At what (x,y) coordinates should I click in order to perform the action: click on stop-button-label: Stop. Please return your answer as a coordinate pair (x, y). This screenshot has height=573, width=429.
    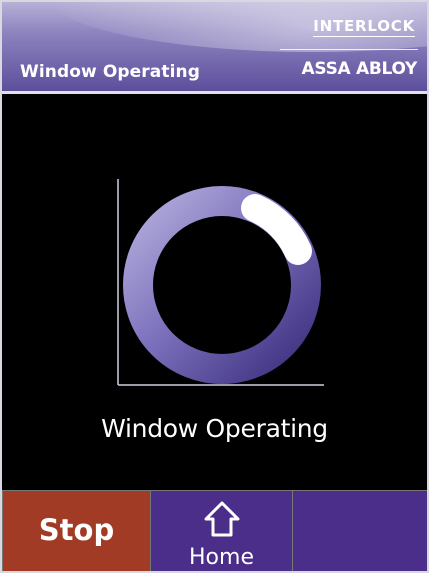
    Looking at the image, I should click on (76, 530).